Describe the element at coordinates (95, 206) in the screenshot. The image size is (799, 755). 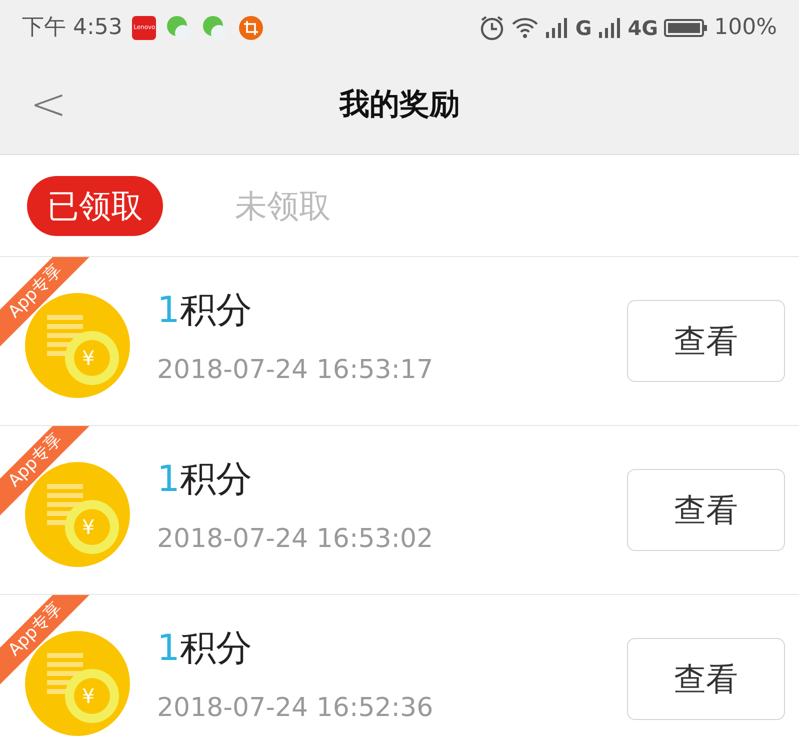
I see `tab: 已领取` at that location.